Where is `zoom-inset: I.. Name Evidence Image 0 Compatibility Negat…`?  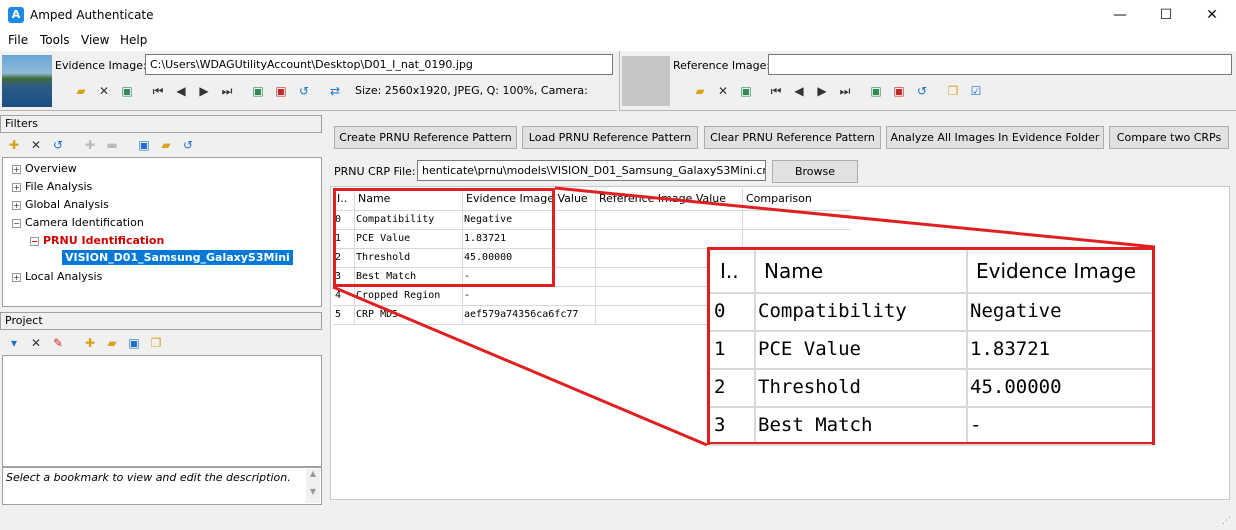 zoom-inset: I.. Name Evidence Image 0 Compatibility Negat… is located at coordinates (931, 346).